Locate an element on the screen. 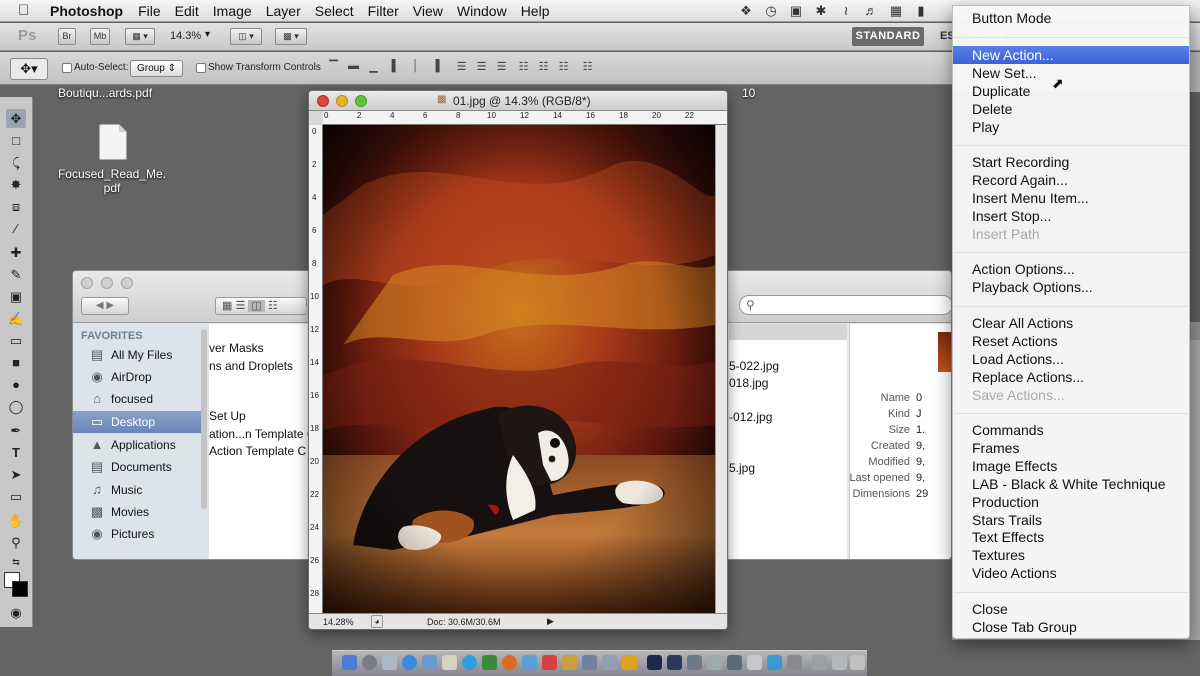 This screenshot has width=1200, height=676. type-tool-icon: T is located at coordinates (16, 452).